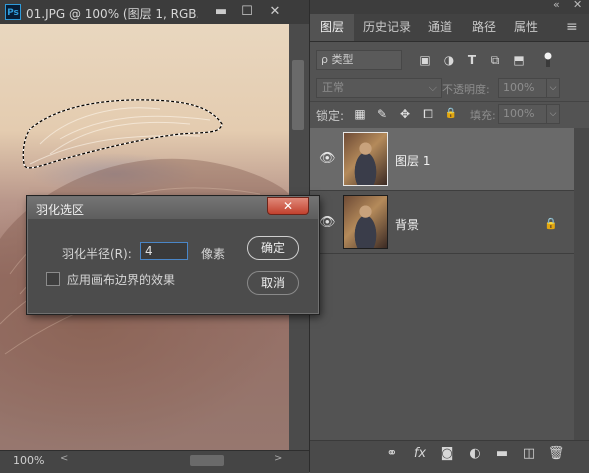 This screenshot has height=473, width=589. What do you see at coordinates (275, 11) in the screenshot?
I see `close-window-icon: ✕` at bounding box center [275, 11].